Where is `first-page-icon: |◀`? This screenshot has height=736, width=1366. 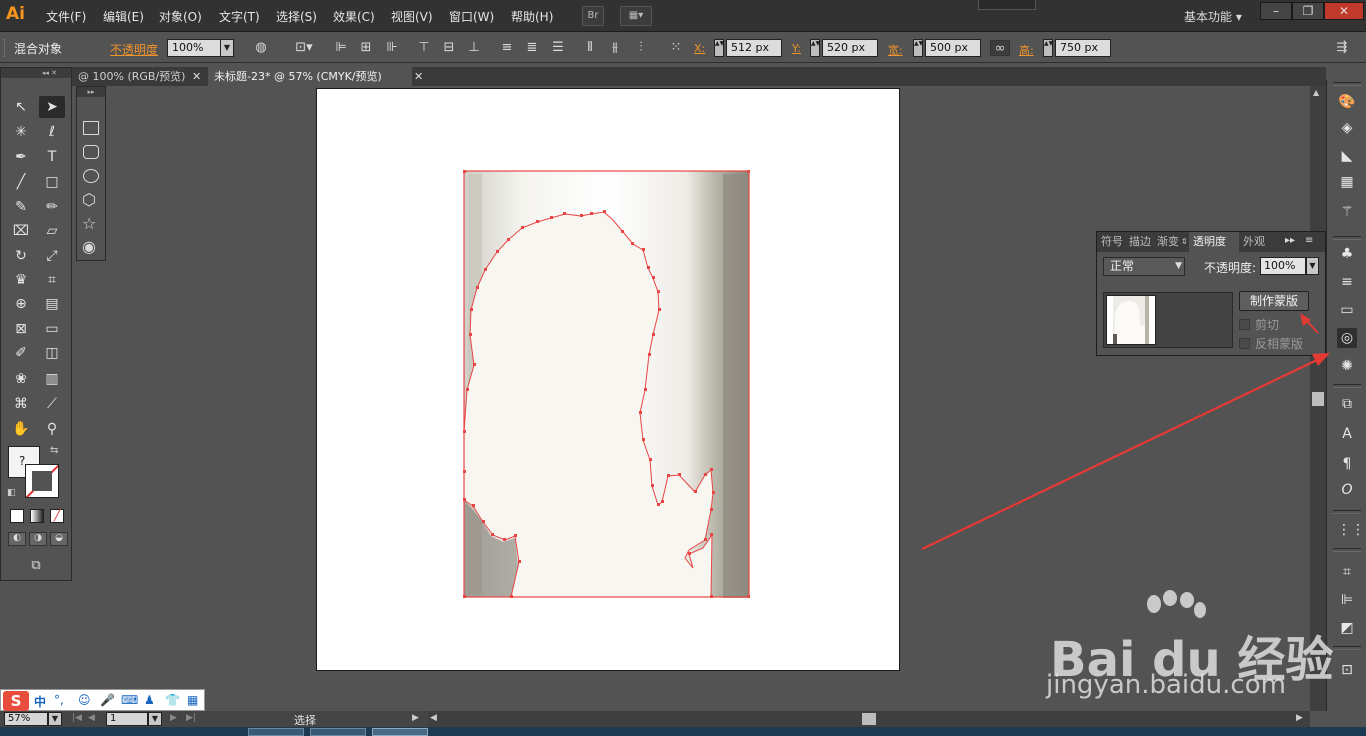 first-page-icon: |◀ is located at coordinates (77, 718).